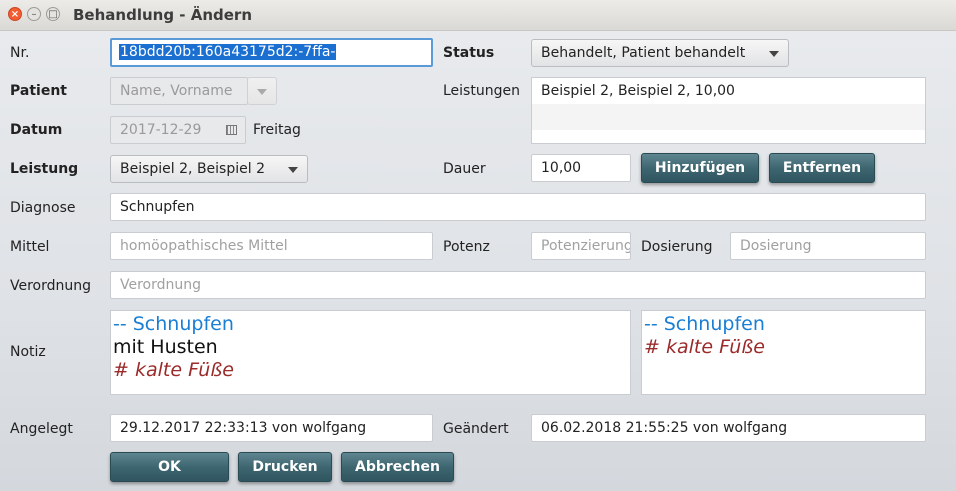  Describe the element at coordinates (165, 347) in the screenshot. I see `notiz-line-text: mit Husten` at that location.